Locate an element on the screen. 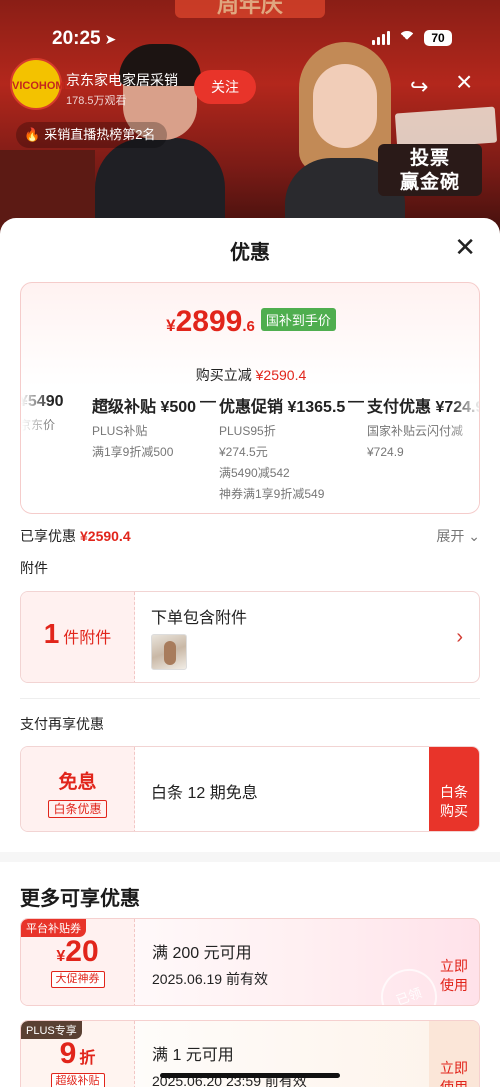 The image size is (500, 1087). viewer-count: 178.5万观看 is located at coordinates (96, 101).